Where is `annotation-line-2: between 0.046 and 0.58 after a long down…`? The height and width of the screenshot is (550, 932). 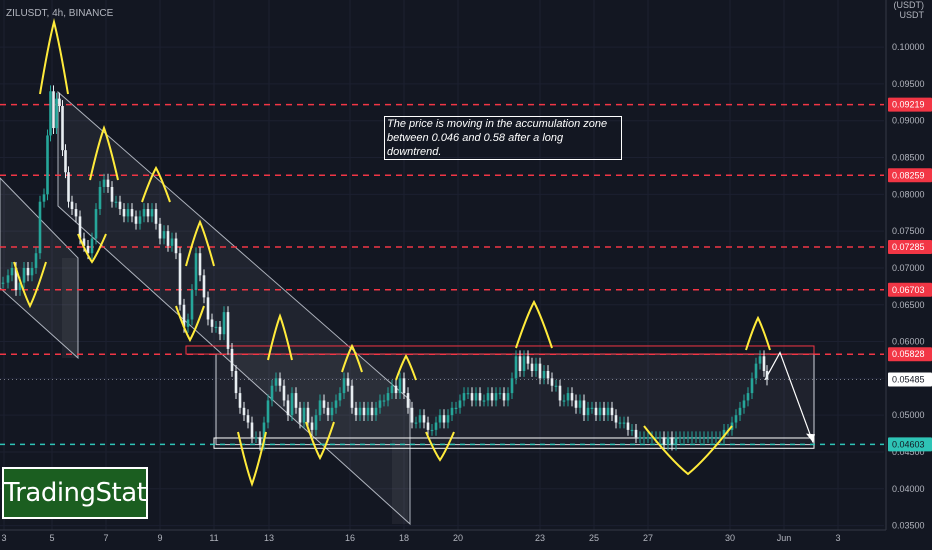 annotation-line-2: between 0.046 and 0.58 after a long down… is located at coordinates (475, 145).